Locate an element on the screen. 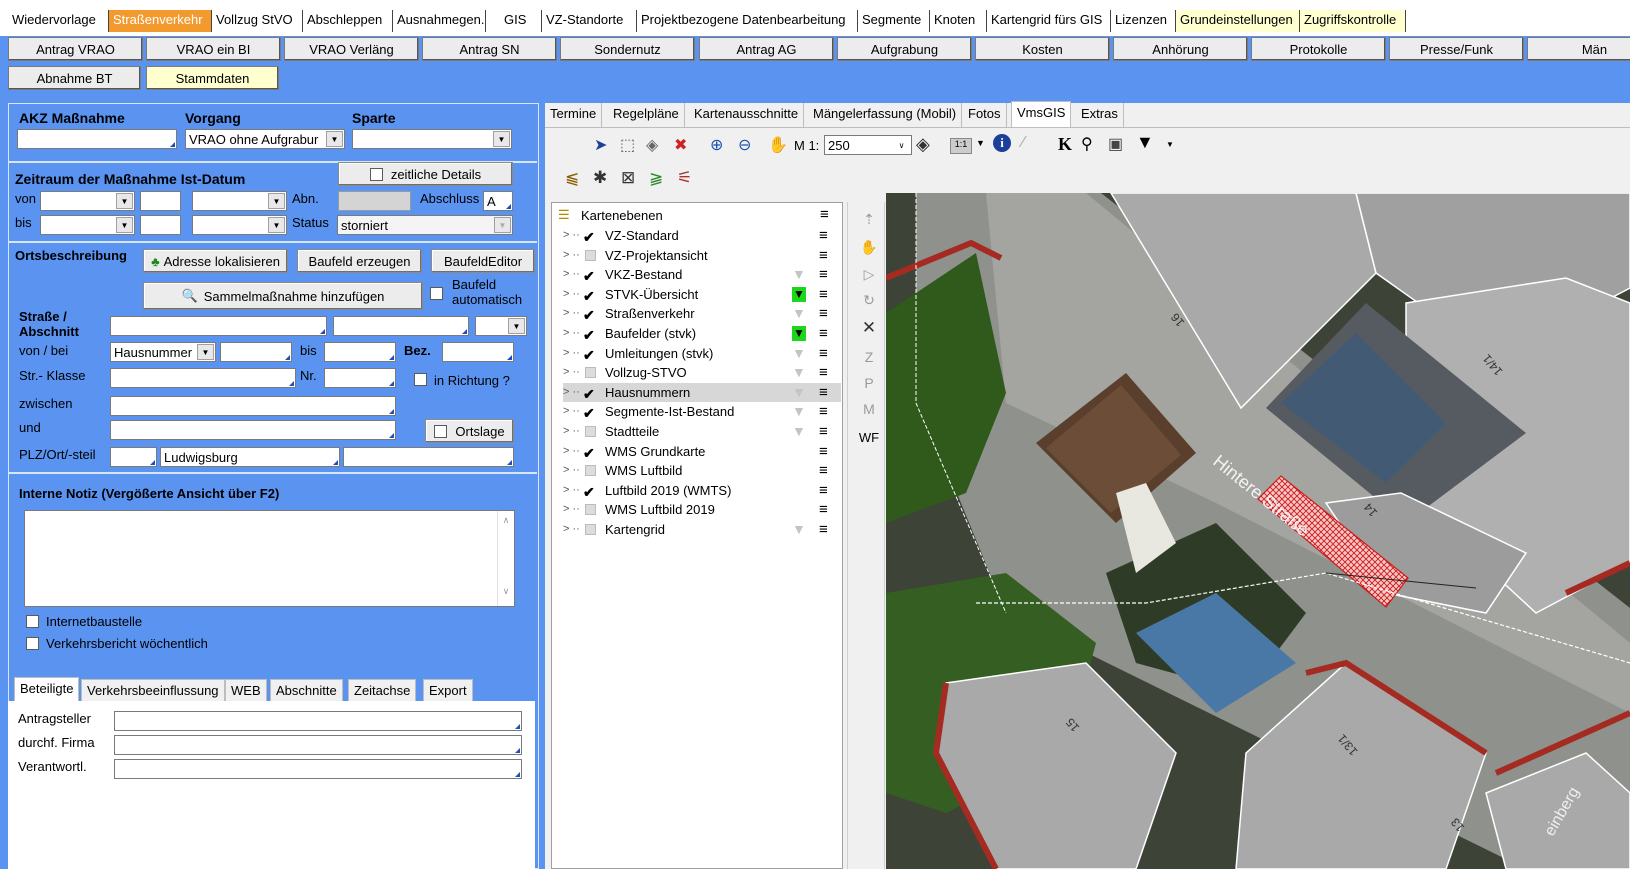  adresse-lokalisieren-button: ♣ Adresse lokalisieren is located at coordinates (215, 261).